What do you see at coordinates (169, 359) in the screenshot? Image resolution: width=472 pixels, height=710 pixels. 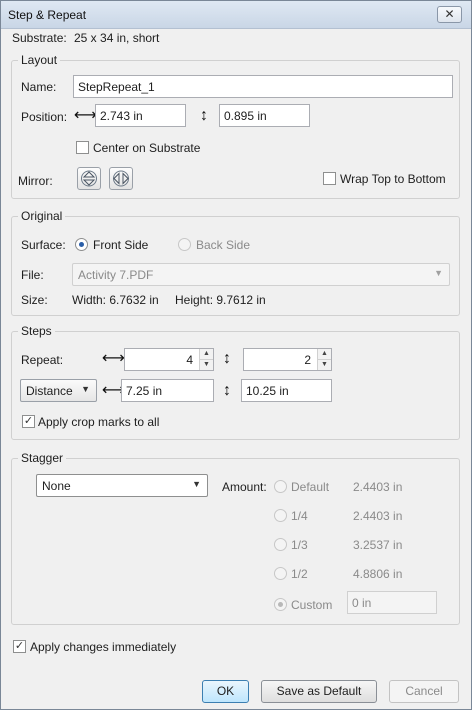 I see `repeat-x-stepper: 4 ▲ ▼` at bounding box center [169, 359].